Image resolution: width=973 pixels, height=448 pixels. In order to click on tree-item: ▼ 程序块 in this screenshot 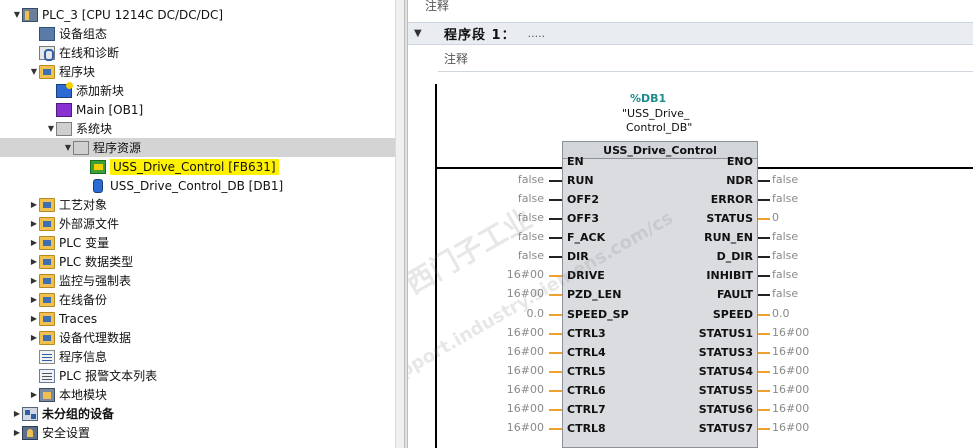, I will do `click(202, 71)`.